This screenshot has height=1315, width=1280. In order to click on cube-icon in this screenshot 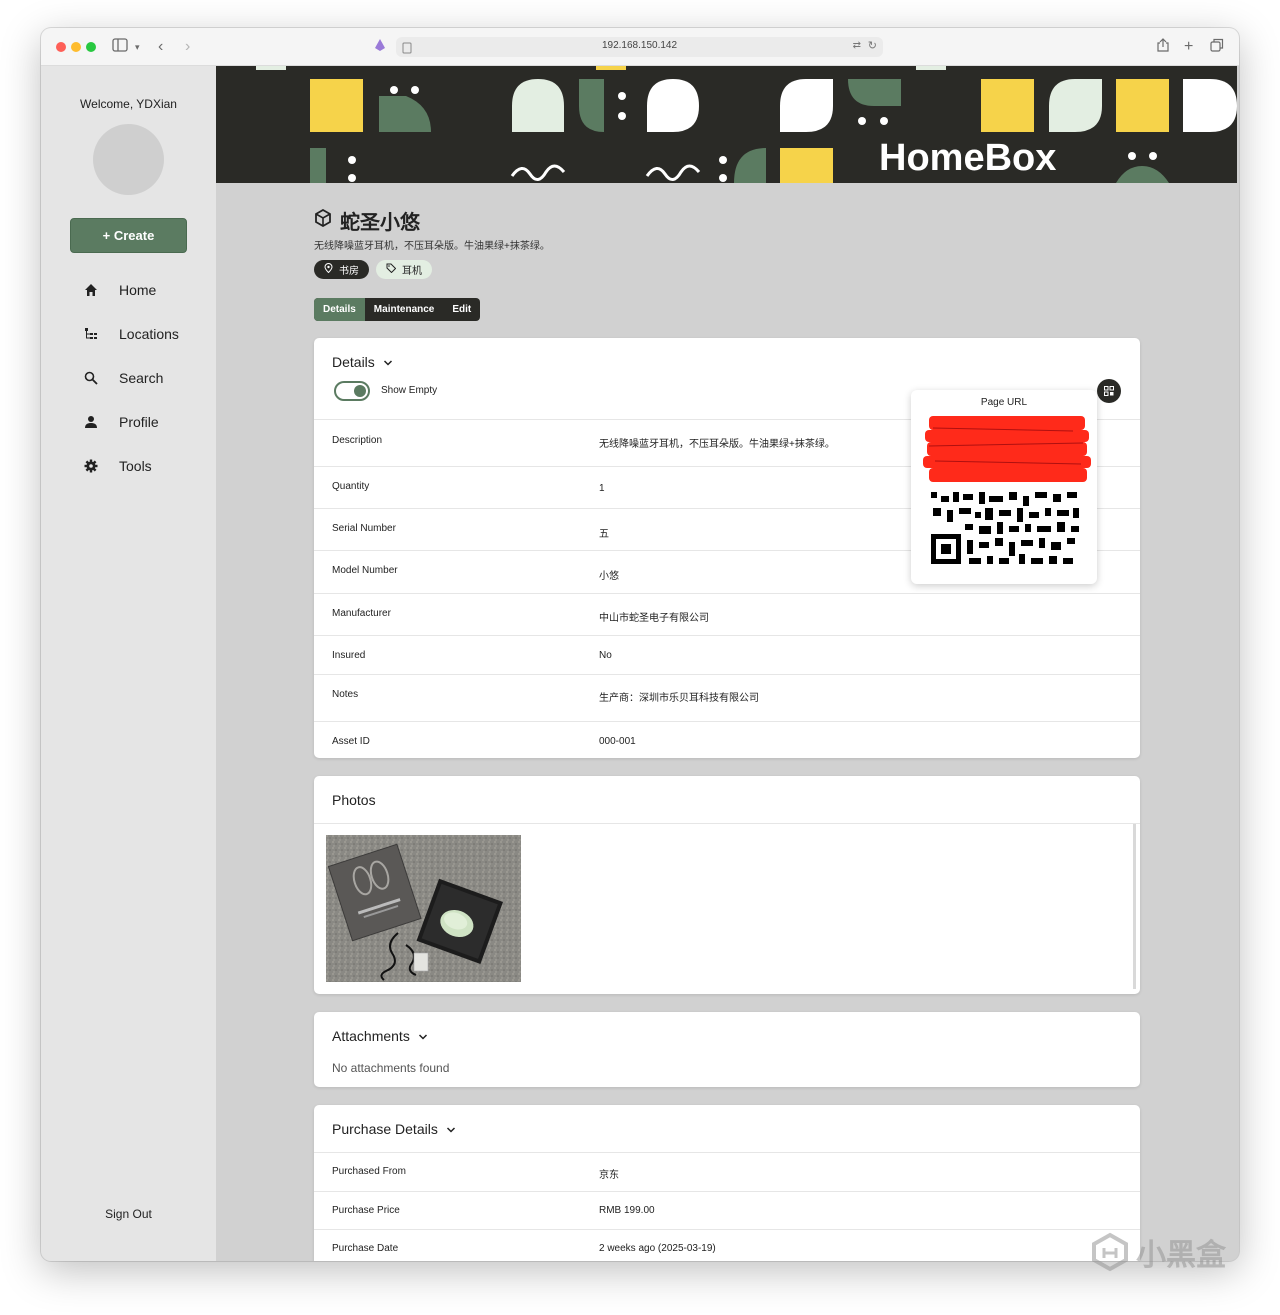, I will do `click(323, 220)`.